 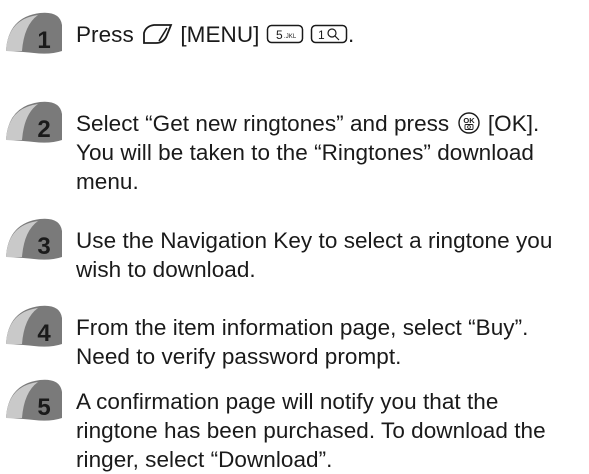 I want to click on step-text-line: menu., so click(x=107, y=181).